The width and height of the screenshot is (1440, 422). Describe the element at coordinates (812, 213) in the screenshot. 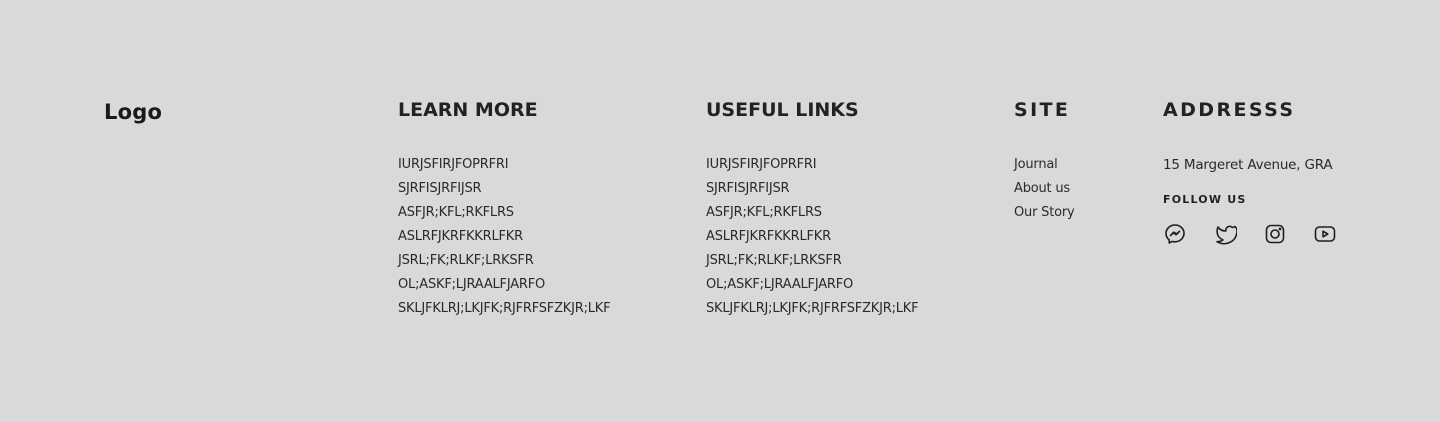

I see `useful-link: ASFJR;KFL;RKFLRS` at that location.